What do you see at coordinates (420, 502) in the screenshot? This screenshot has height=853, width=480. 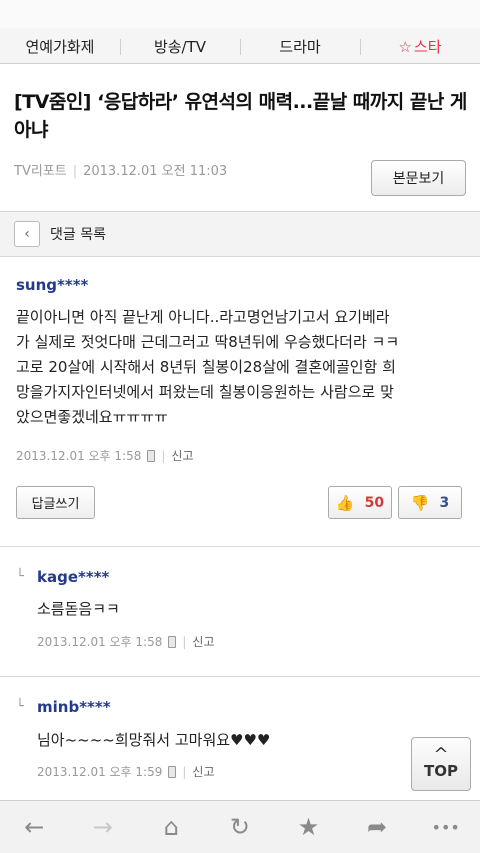 I see `thumbs-down-icon: 👎` at bounding box center [420, 502].